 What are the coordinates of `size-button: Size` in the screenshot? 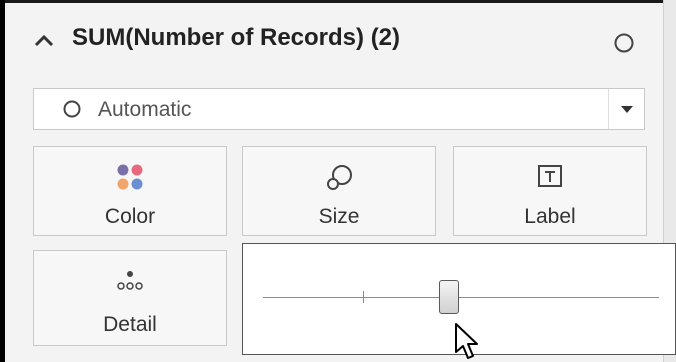 It's located at (339, 191).